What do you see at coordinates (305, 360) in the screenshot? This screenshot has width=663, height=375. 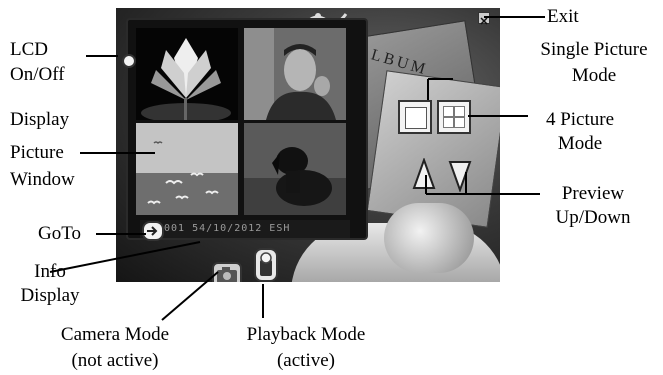 I see `playback-mode-label-line2: (active)` at bounding box center [305, 360].